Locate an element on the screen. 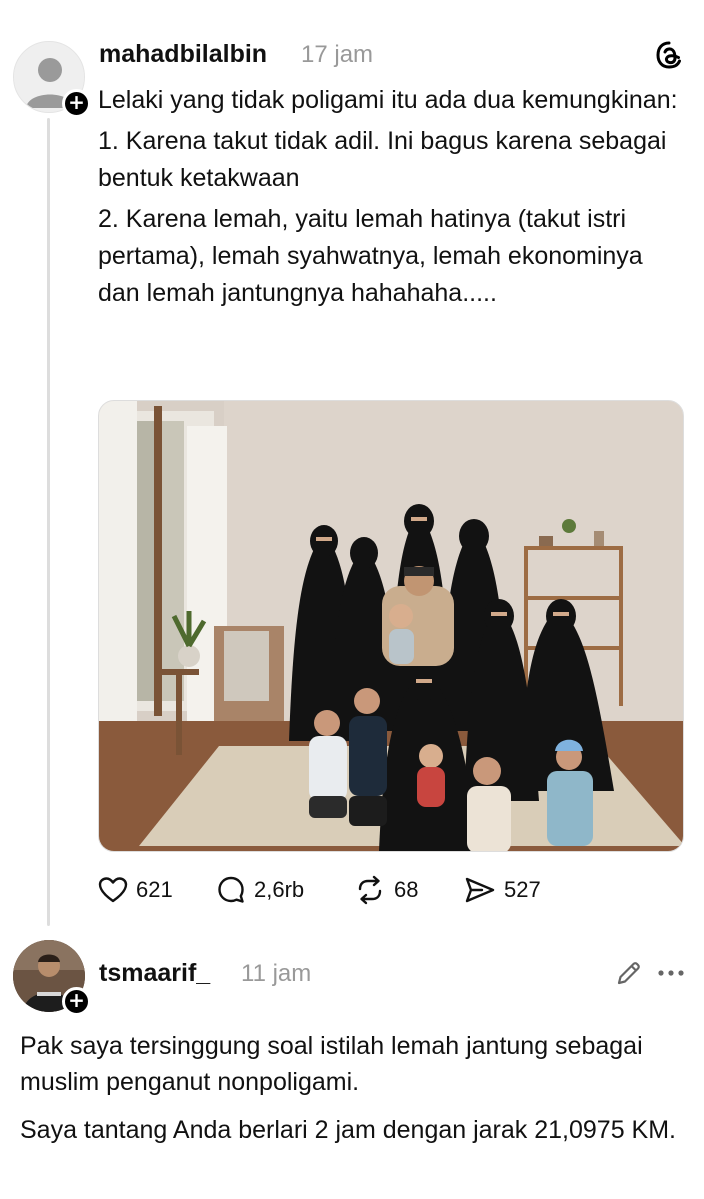 The image size is (704, 1199). comment-count: 2,6rb is located at coordinates (279, 889).